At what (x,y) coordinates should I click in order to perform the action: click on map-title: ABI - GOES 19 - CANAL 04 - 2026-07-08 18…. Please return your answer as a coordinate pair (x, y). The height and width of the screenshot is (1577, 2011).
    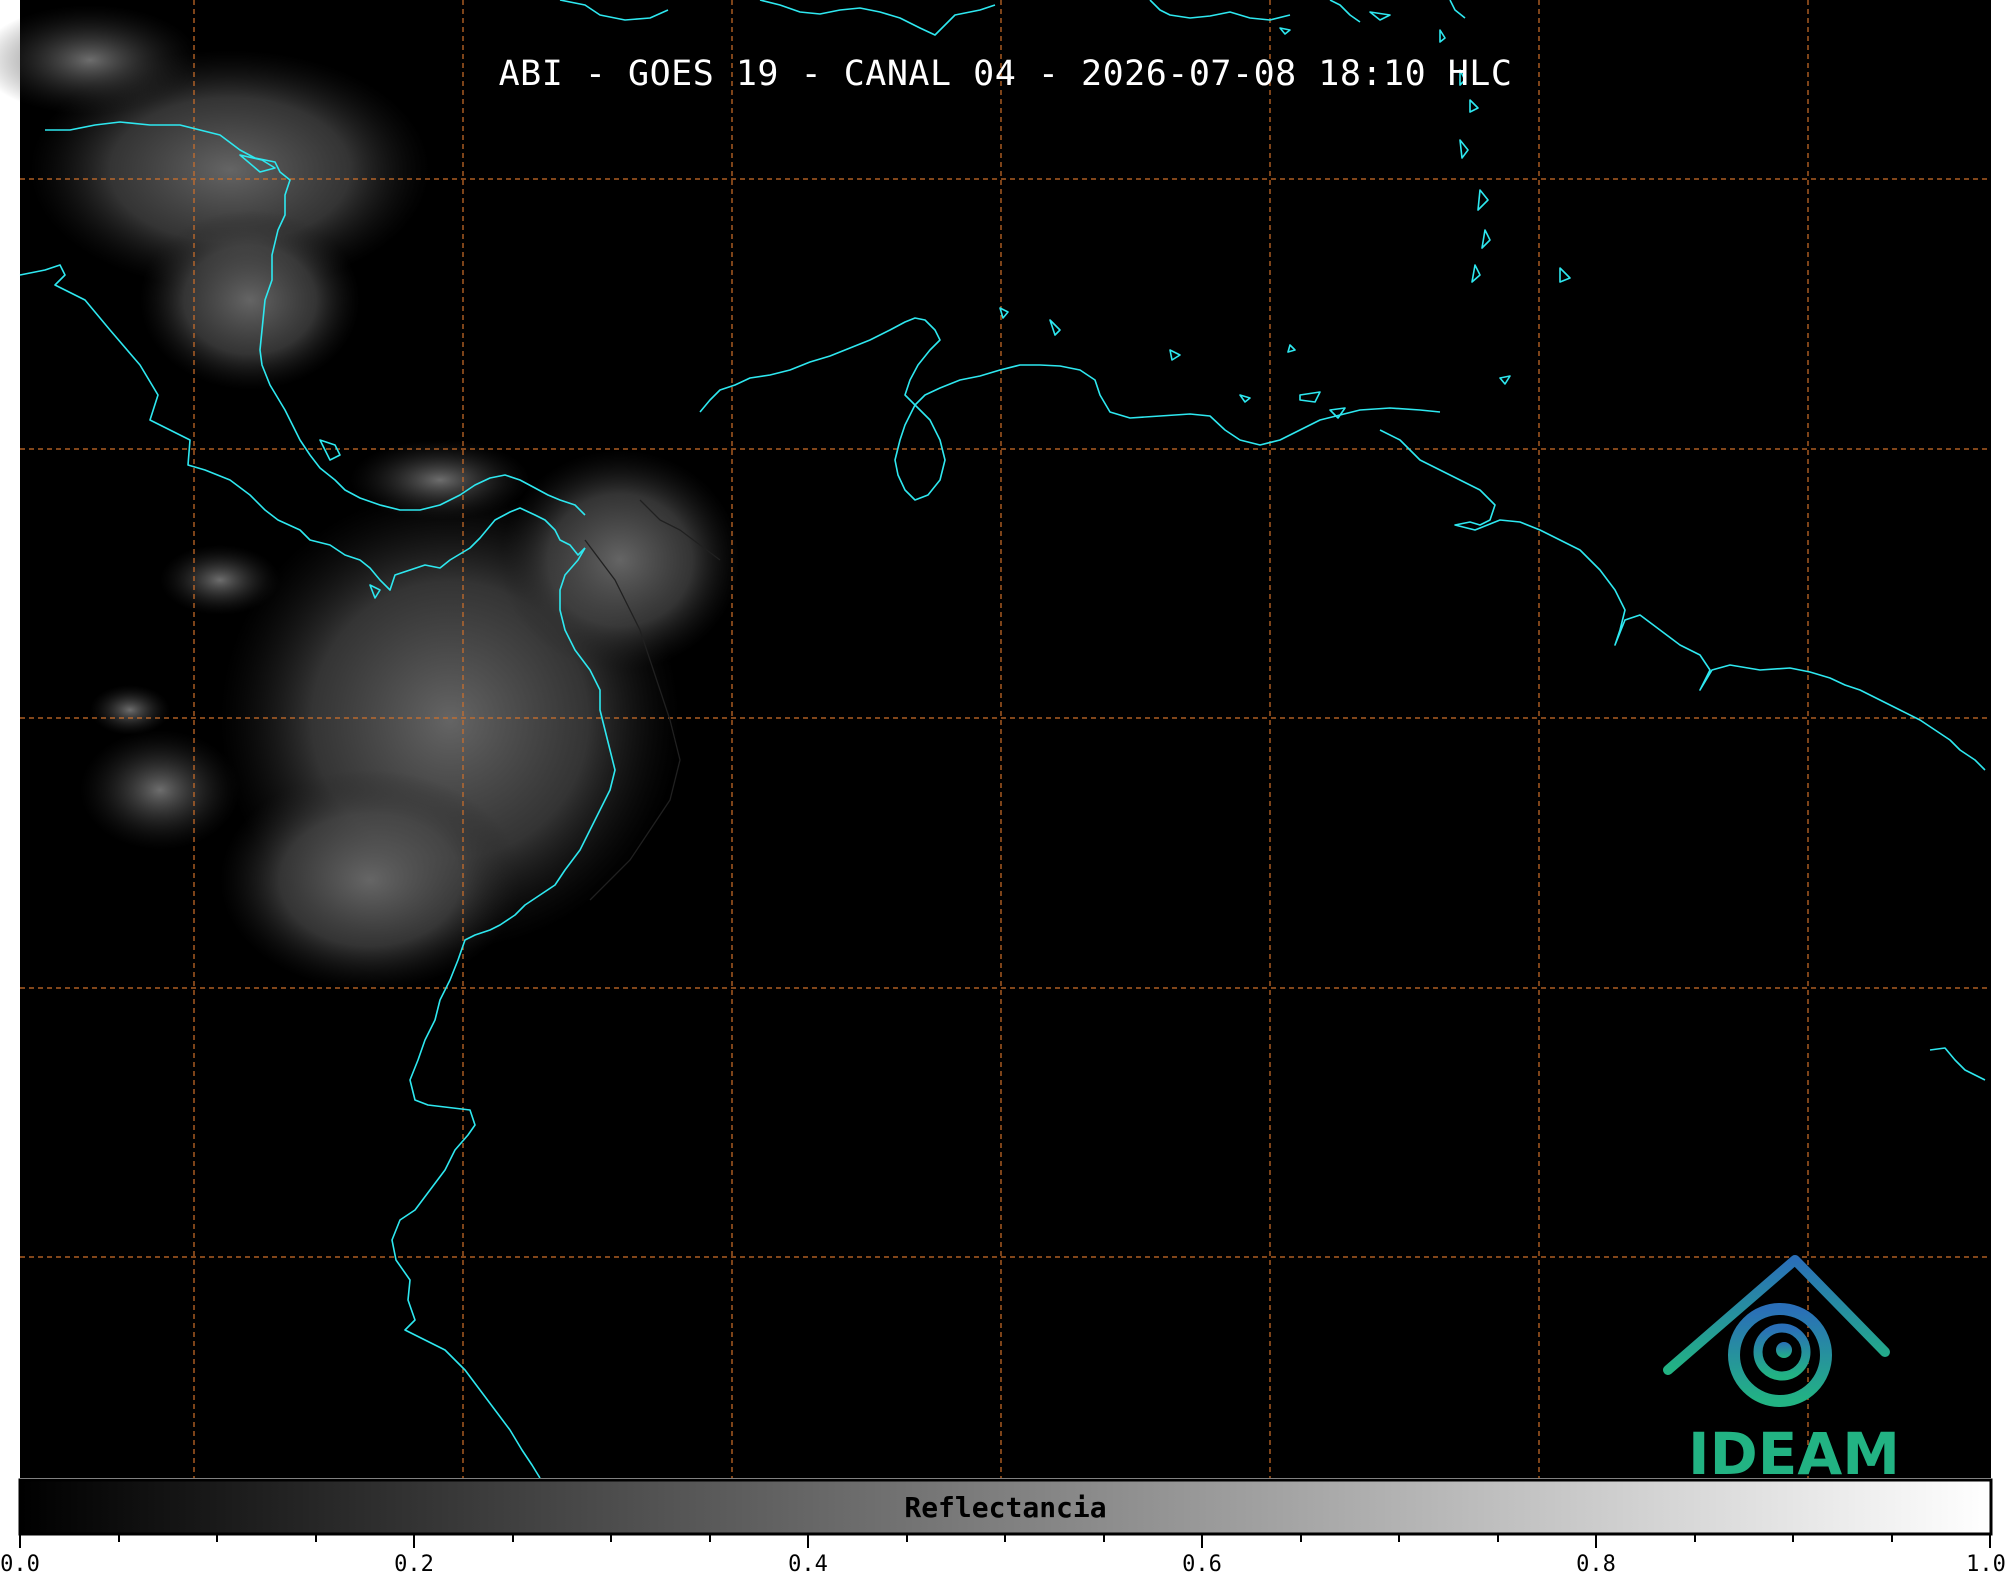
    Looking at the image, I should click on (1005, 74).